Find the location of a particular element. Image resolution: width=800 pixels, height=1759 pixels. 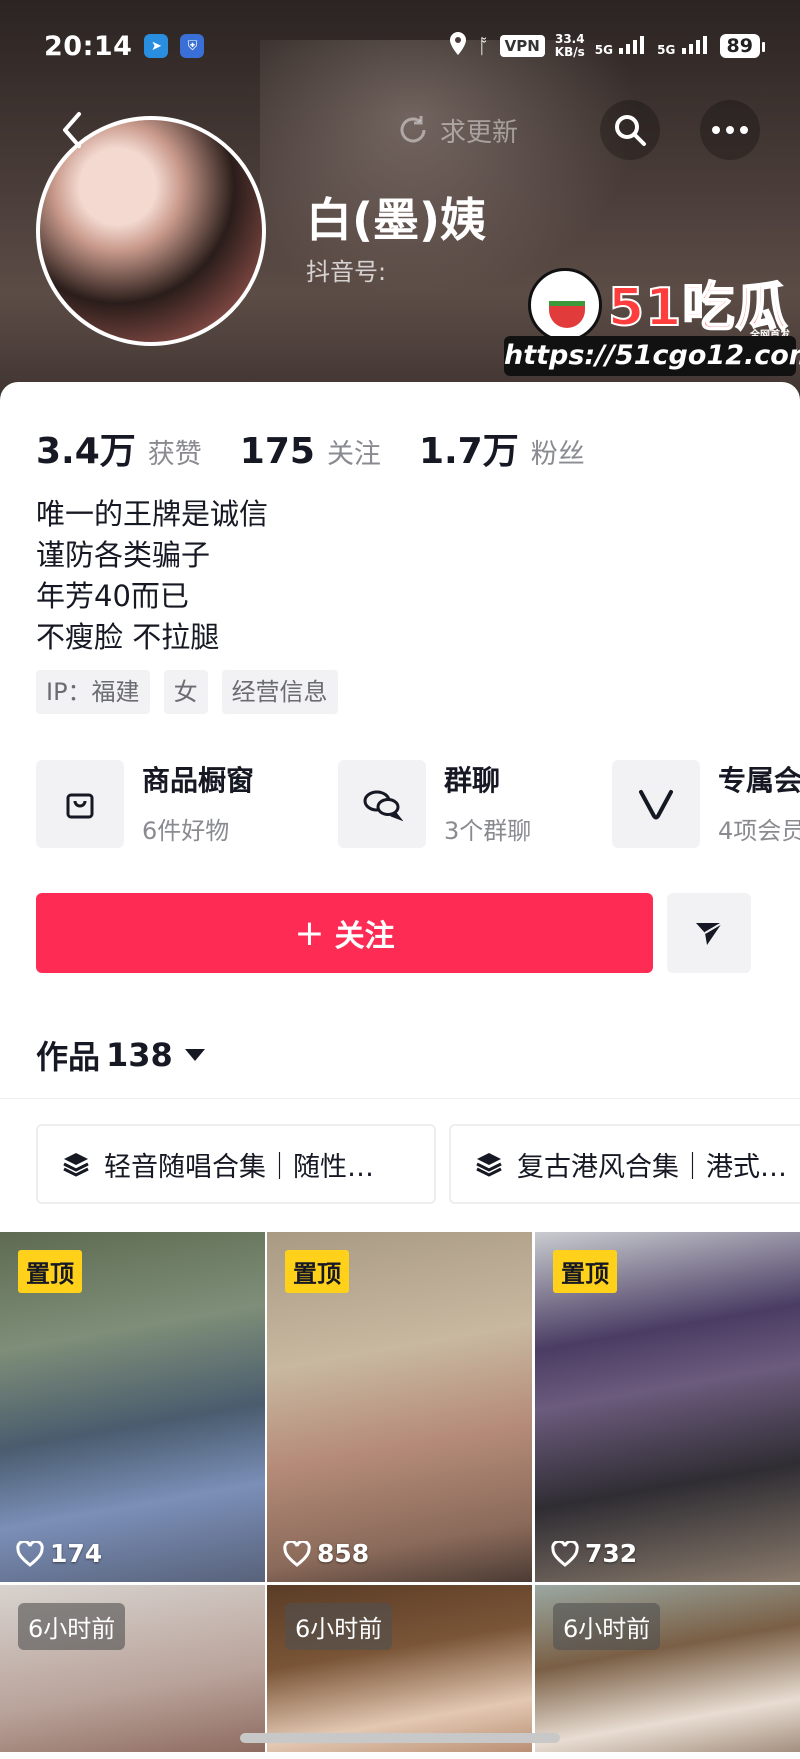

status-bar: 20:14 ➤ ⛨ ᚩ VPN 33.4 KB/s 5G 5G 89 is located at coordinates (400, 46).